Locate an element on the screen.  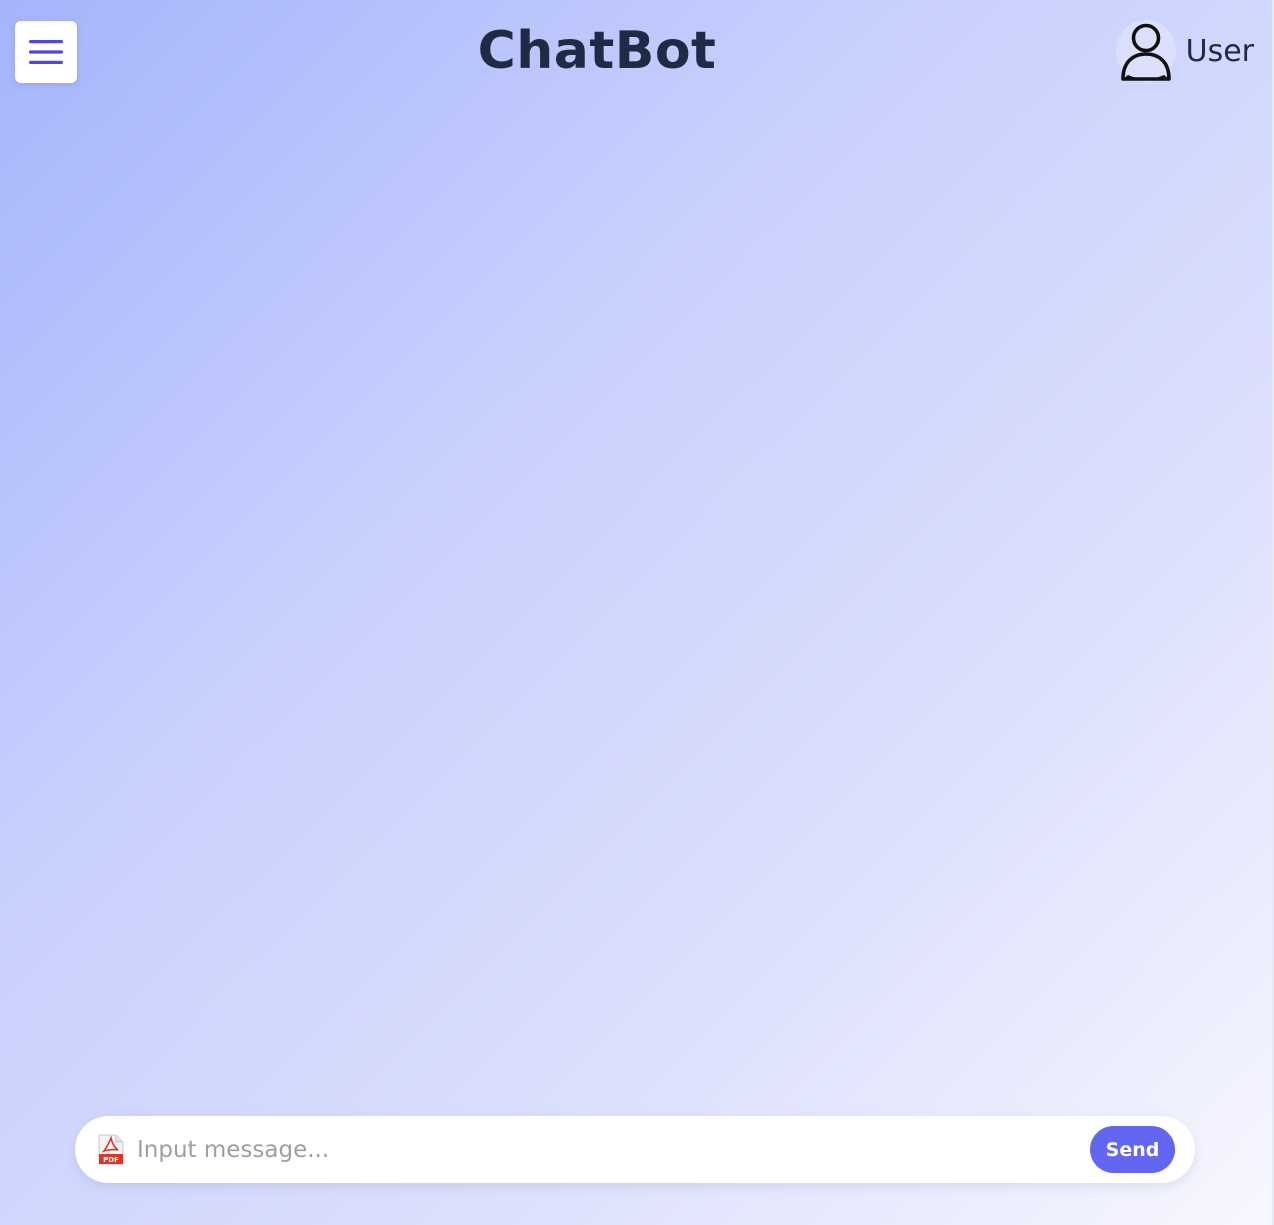
svg-text: PDF is located at coordinates (111, 1160).